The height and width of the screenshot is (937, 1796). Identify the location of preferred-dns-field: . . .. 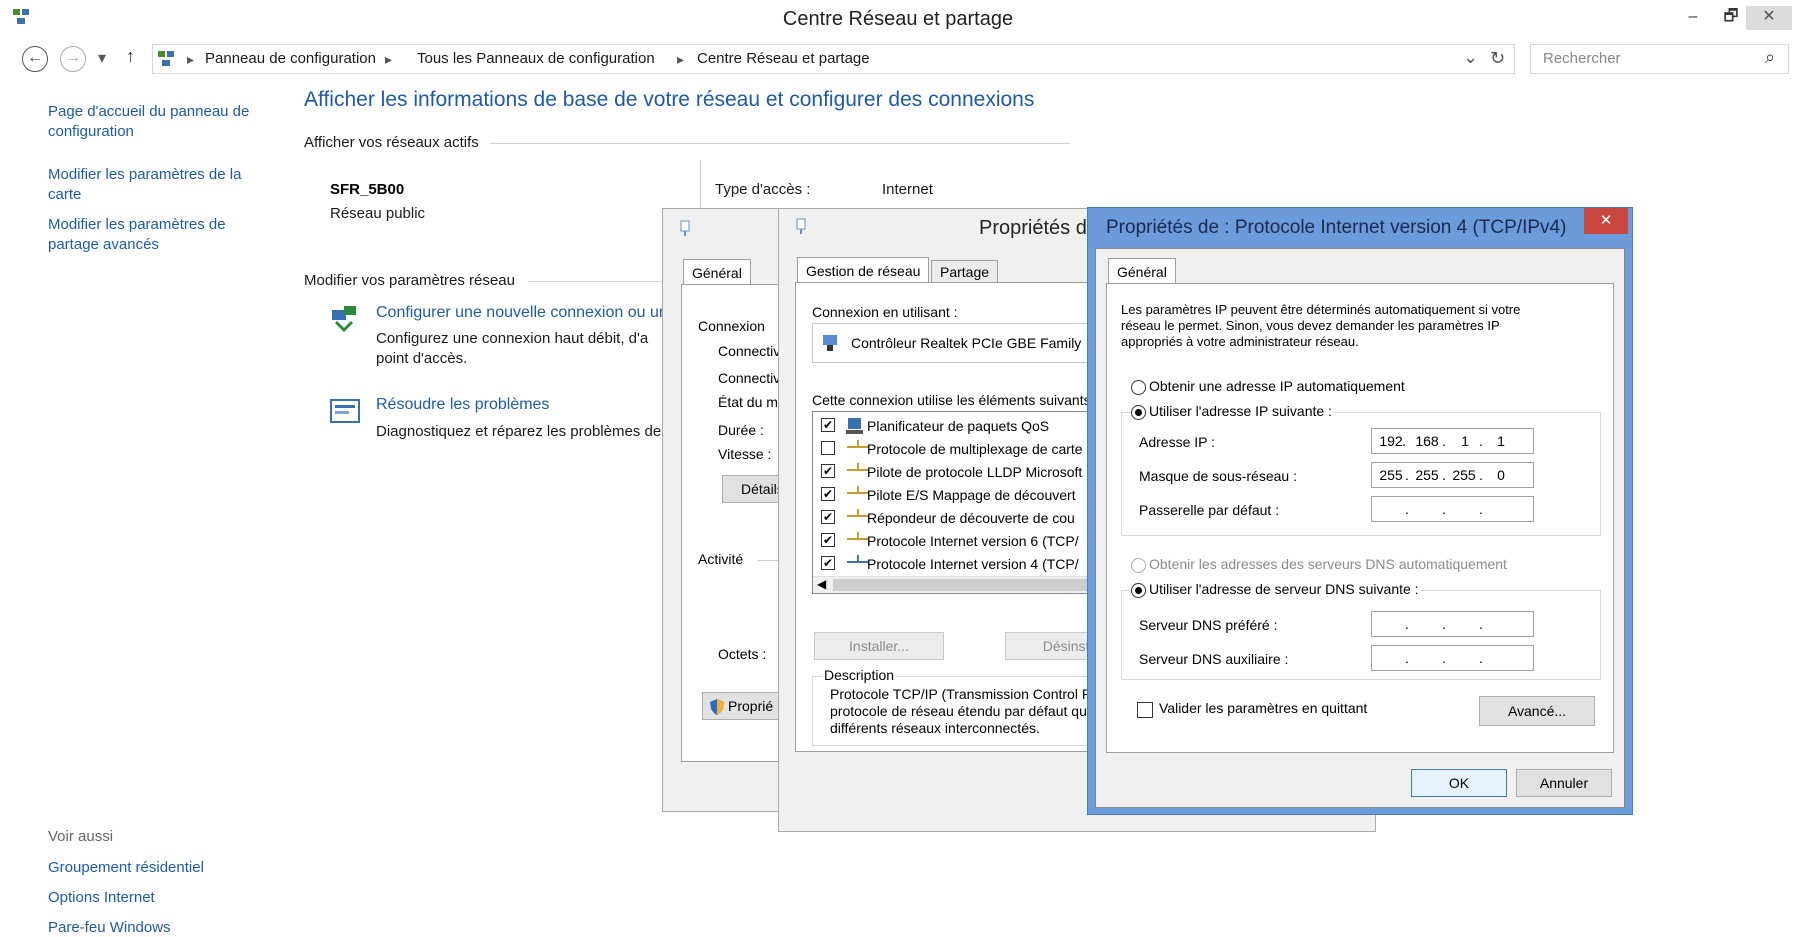
(1452, 624).